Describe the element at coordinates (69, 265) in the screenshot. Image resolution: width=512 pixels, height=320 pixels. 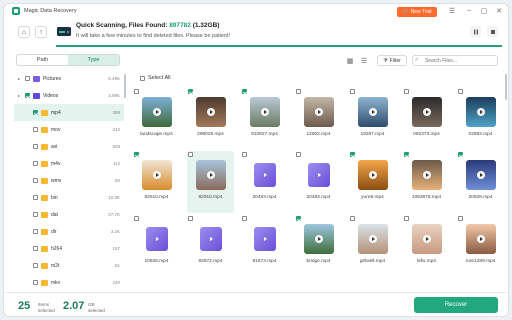
I see `tree-item: m2t 81` at that location.